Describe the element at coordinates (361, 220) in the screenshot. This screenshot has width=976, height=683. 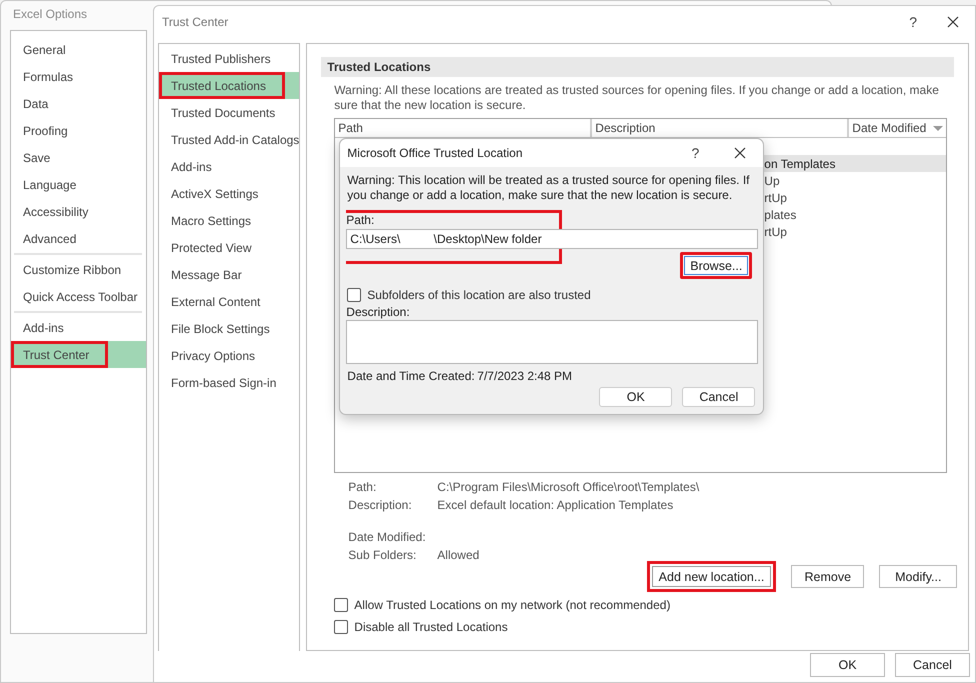
I see `field-label: Path:` at that location.